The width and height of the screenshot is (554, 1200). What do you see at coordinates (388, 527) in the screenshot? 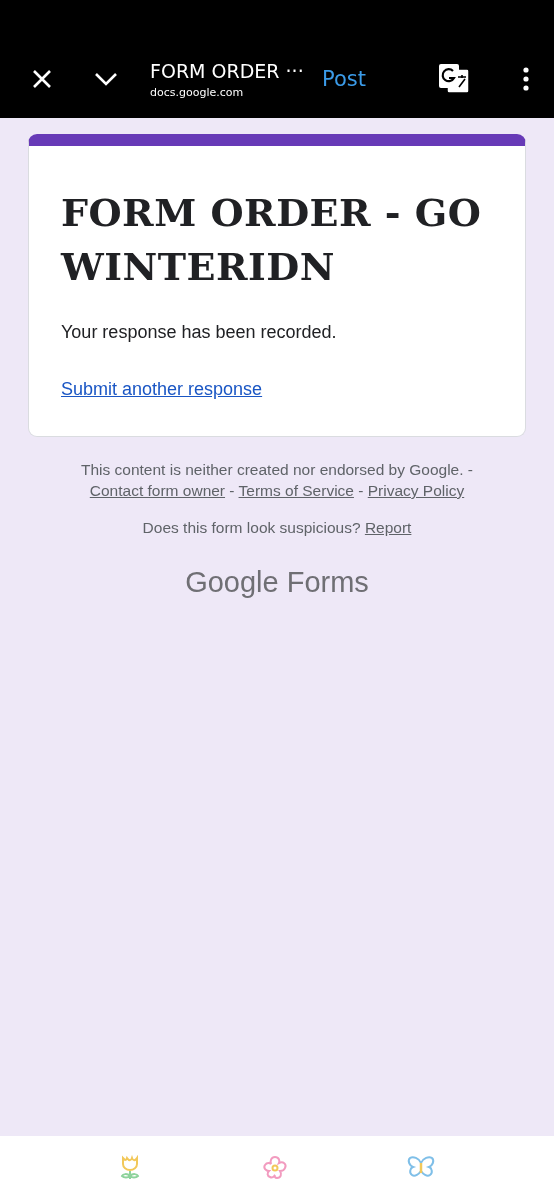
I see `report-link: Report` at bounding box center [388, 527].